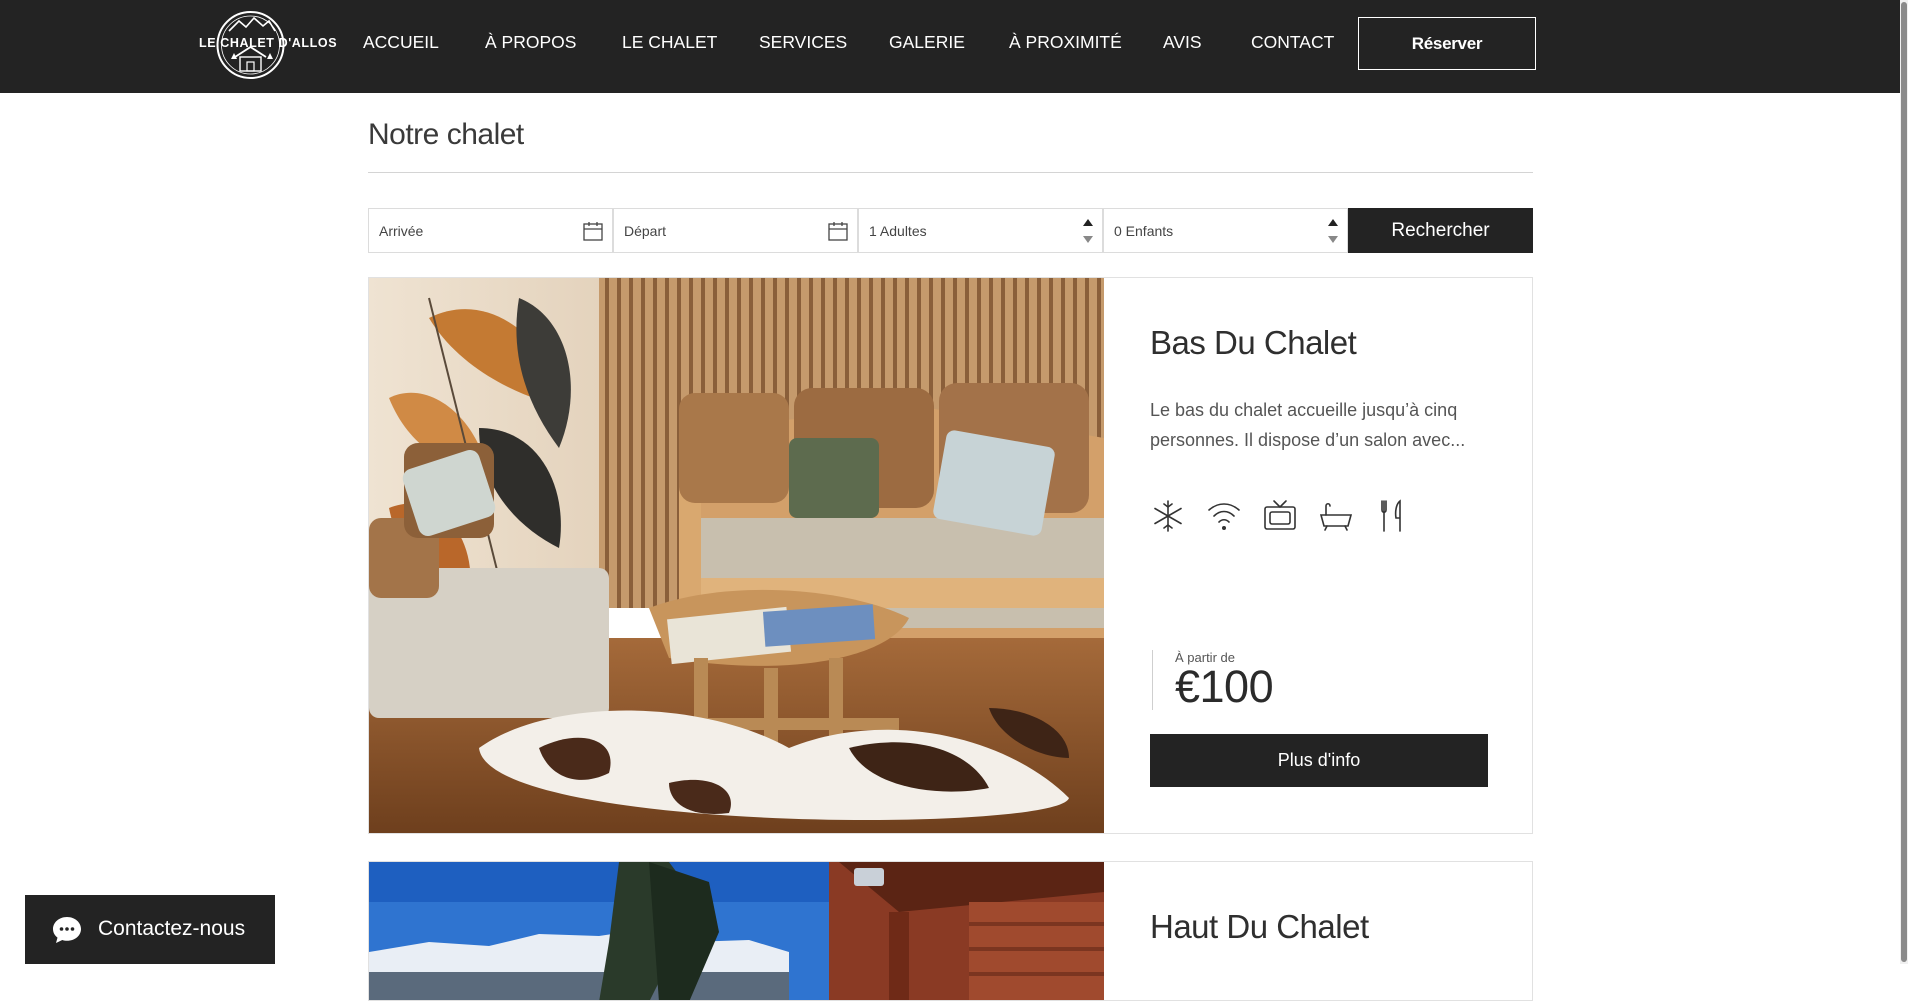 The image size is (1908, 1001). I want to click on snowflake-icon, so click(1168, 516).